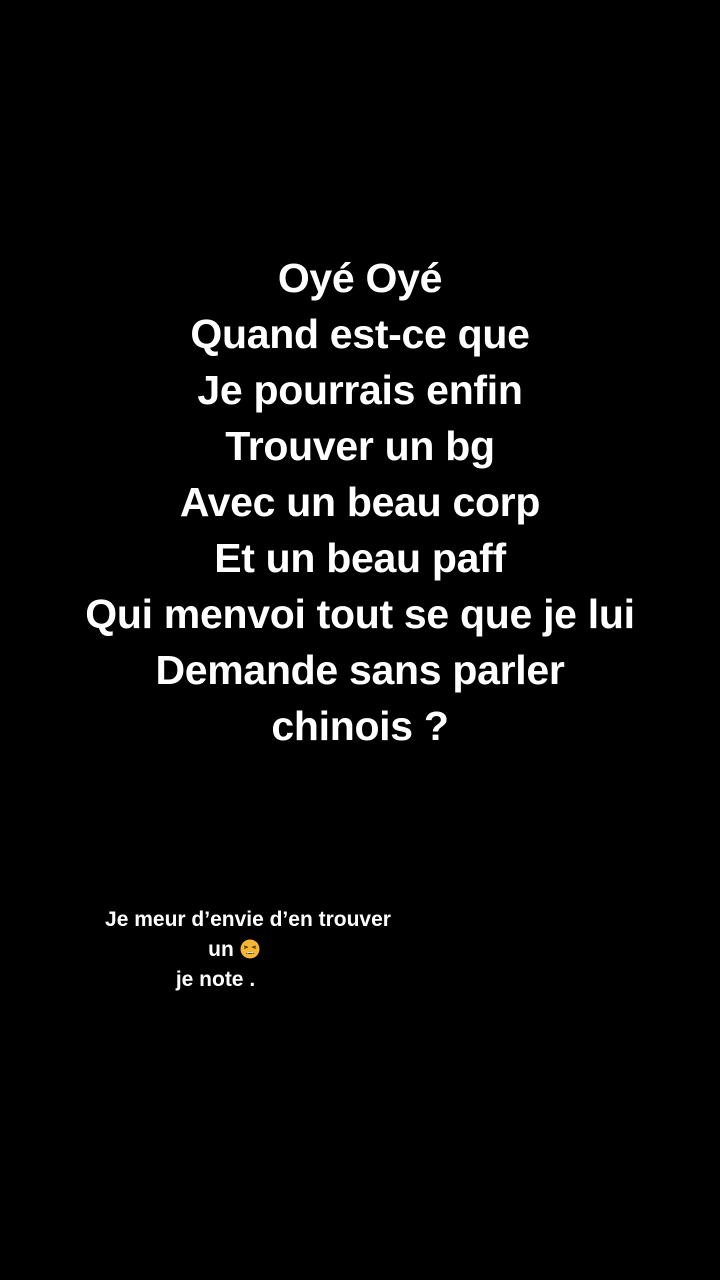 The image size is (720, 1280). Describe the element at coordinates (360, 334) in the screenshot. I see `main-text-line-2: Quand est-ce que` at that location.